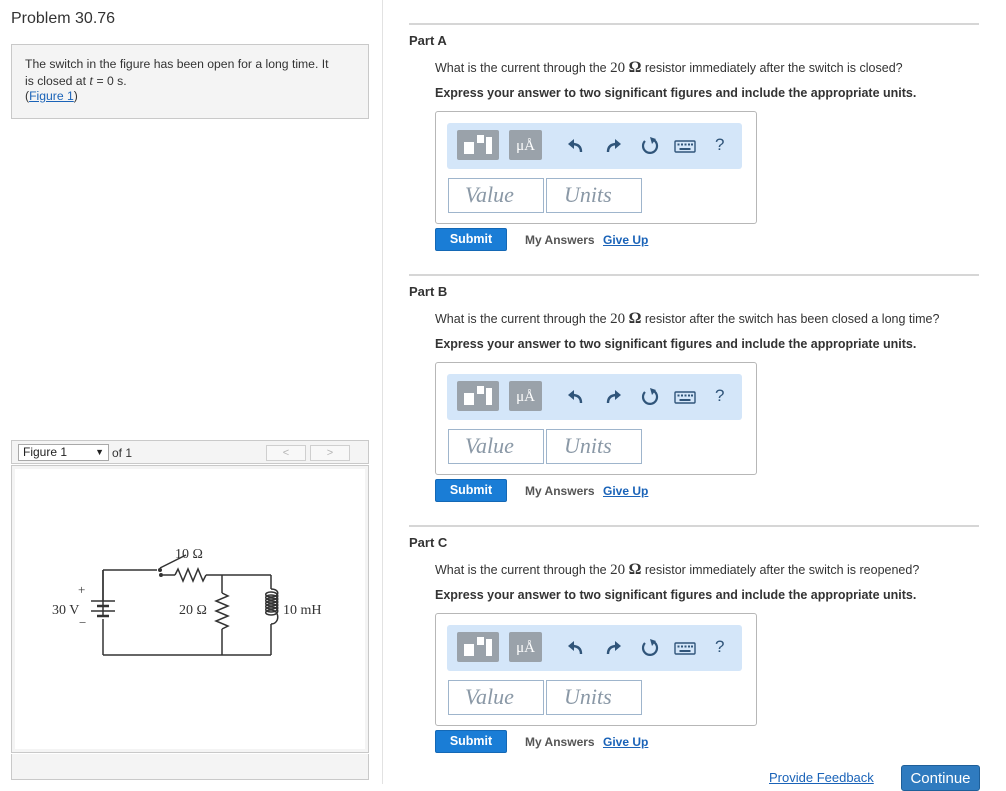  I want to click on resistor-20-ohm-label: 20 Ω, so click(193, 610).